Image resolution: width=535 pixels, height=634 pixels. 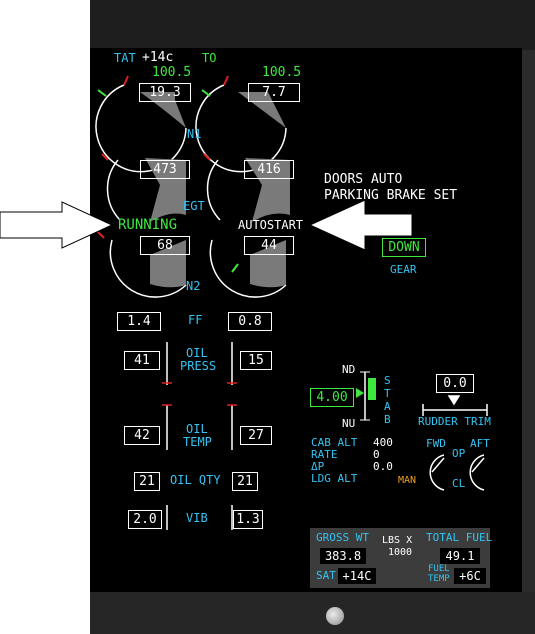 I want to click on n1-right-readout: 7.7, so click(x=274, y=92).